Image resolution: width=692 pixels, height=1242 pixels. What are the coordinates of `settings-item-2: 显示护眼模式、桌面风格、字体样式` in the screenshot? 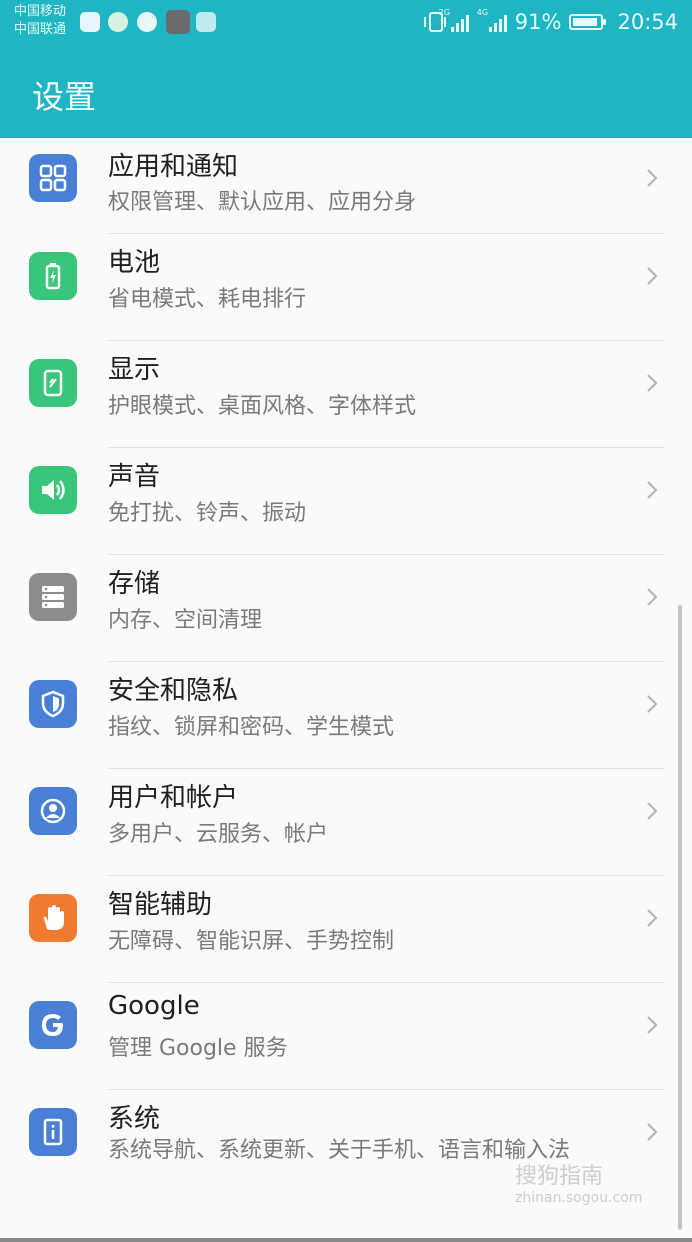 It's located at (346, 394).